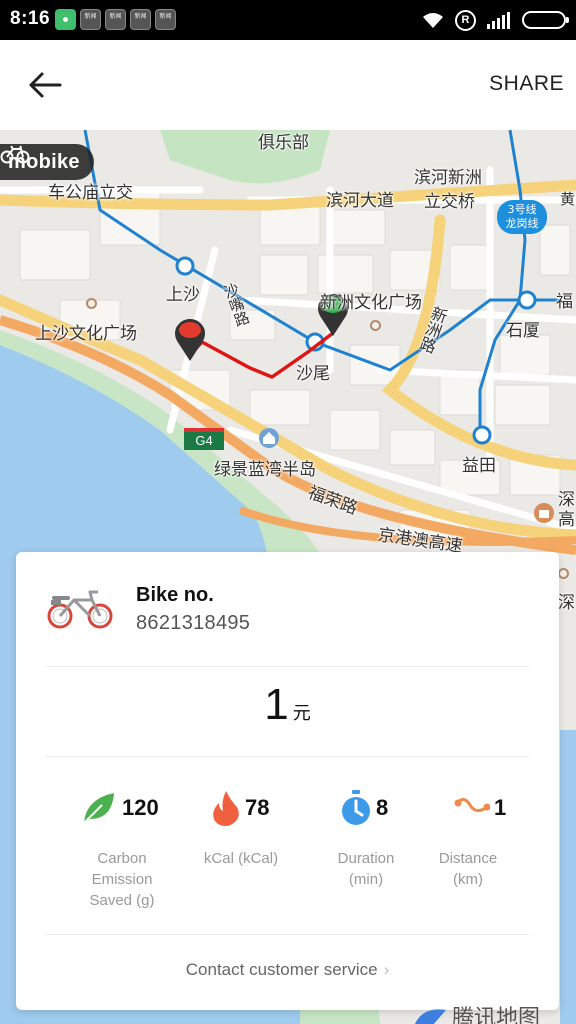 The width and height of the screenshot is (576, 1024). I want to click on bike-number-label: Bike no., so click(175, 595).